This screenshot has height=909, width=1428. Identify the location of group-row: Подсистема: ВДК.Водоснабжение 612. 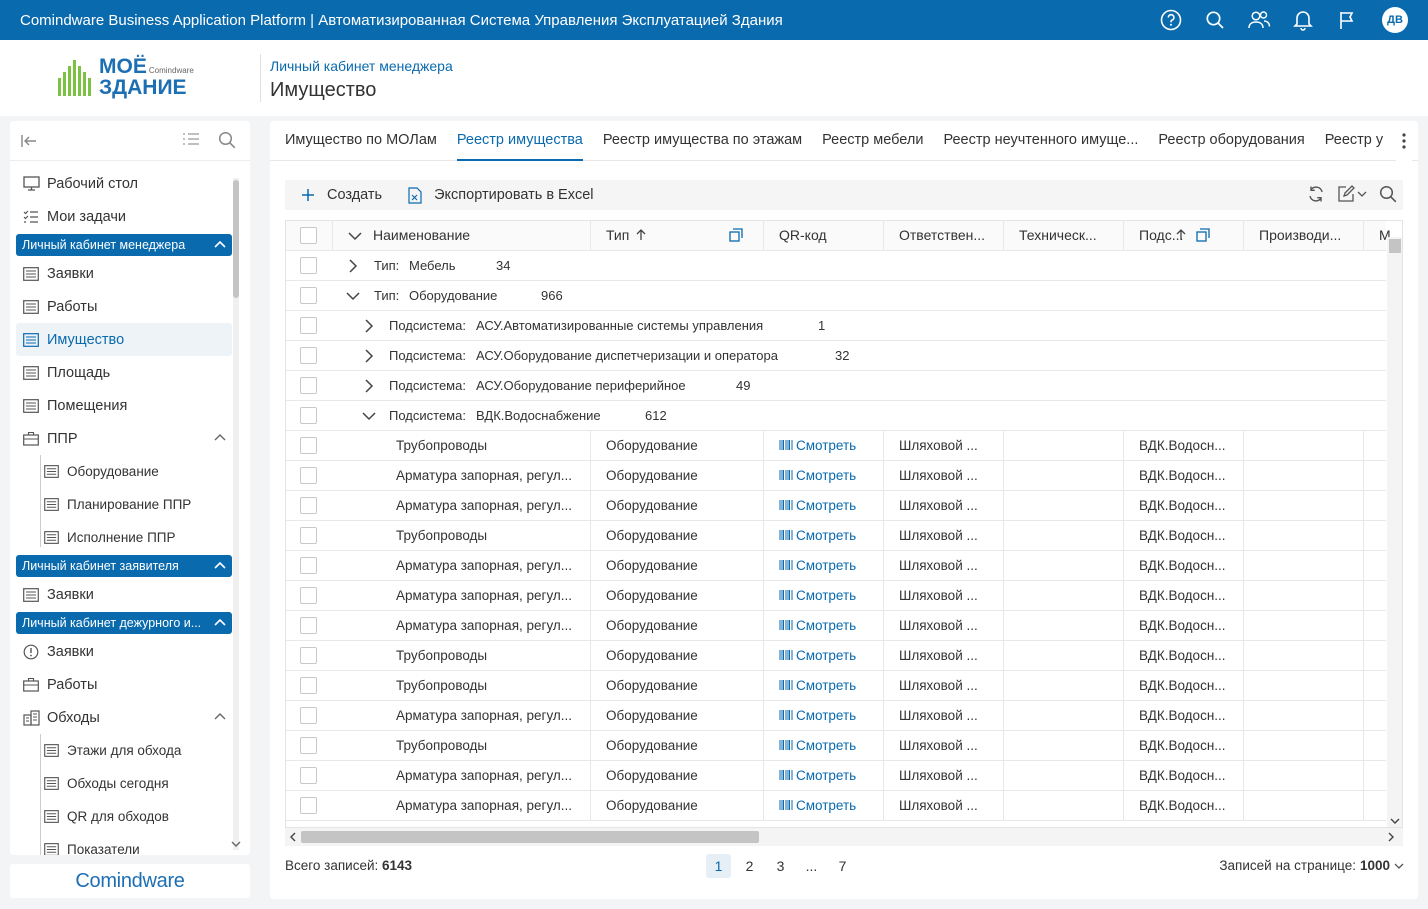
(836, 416).